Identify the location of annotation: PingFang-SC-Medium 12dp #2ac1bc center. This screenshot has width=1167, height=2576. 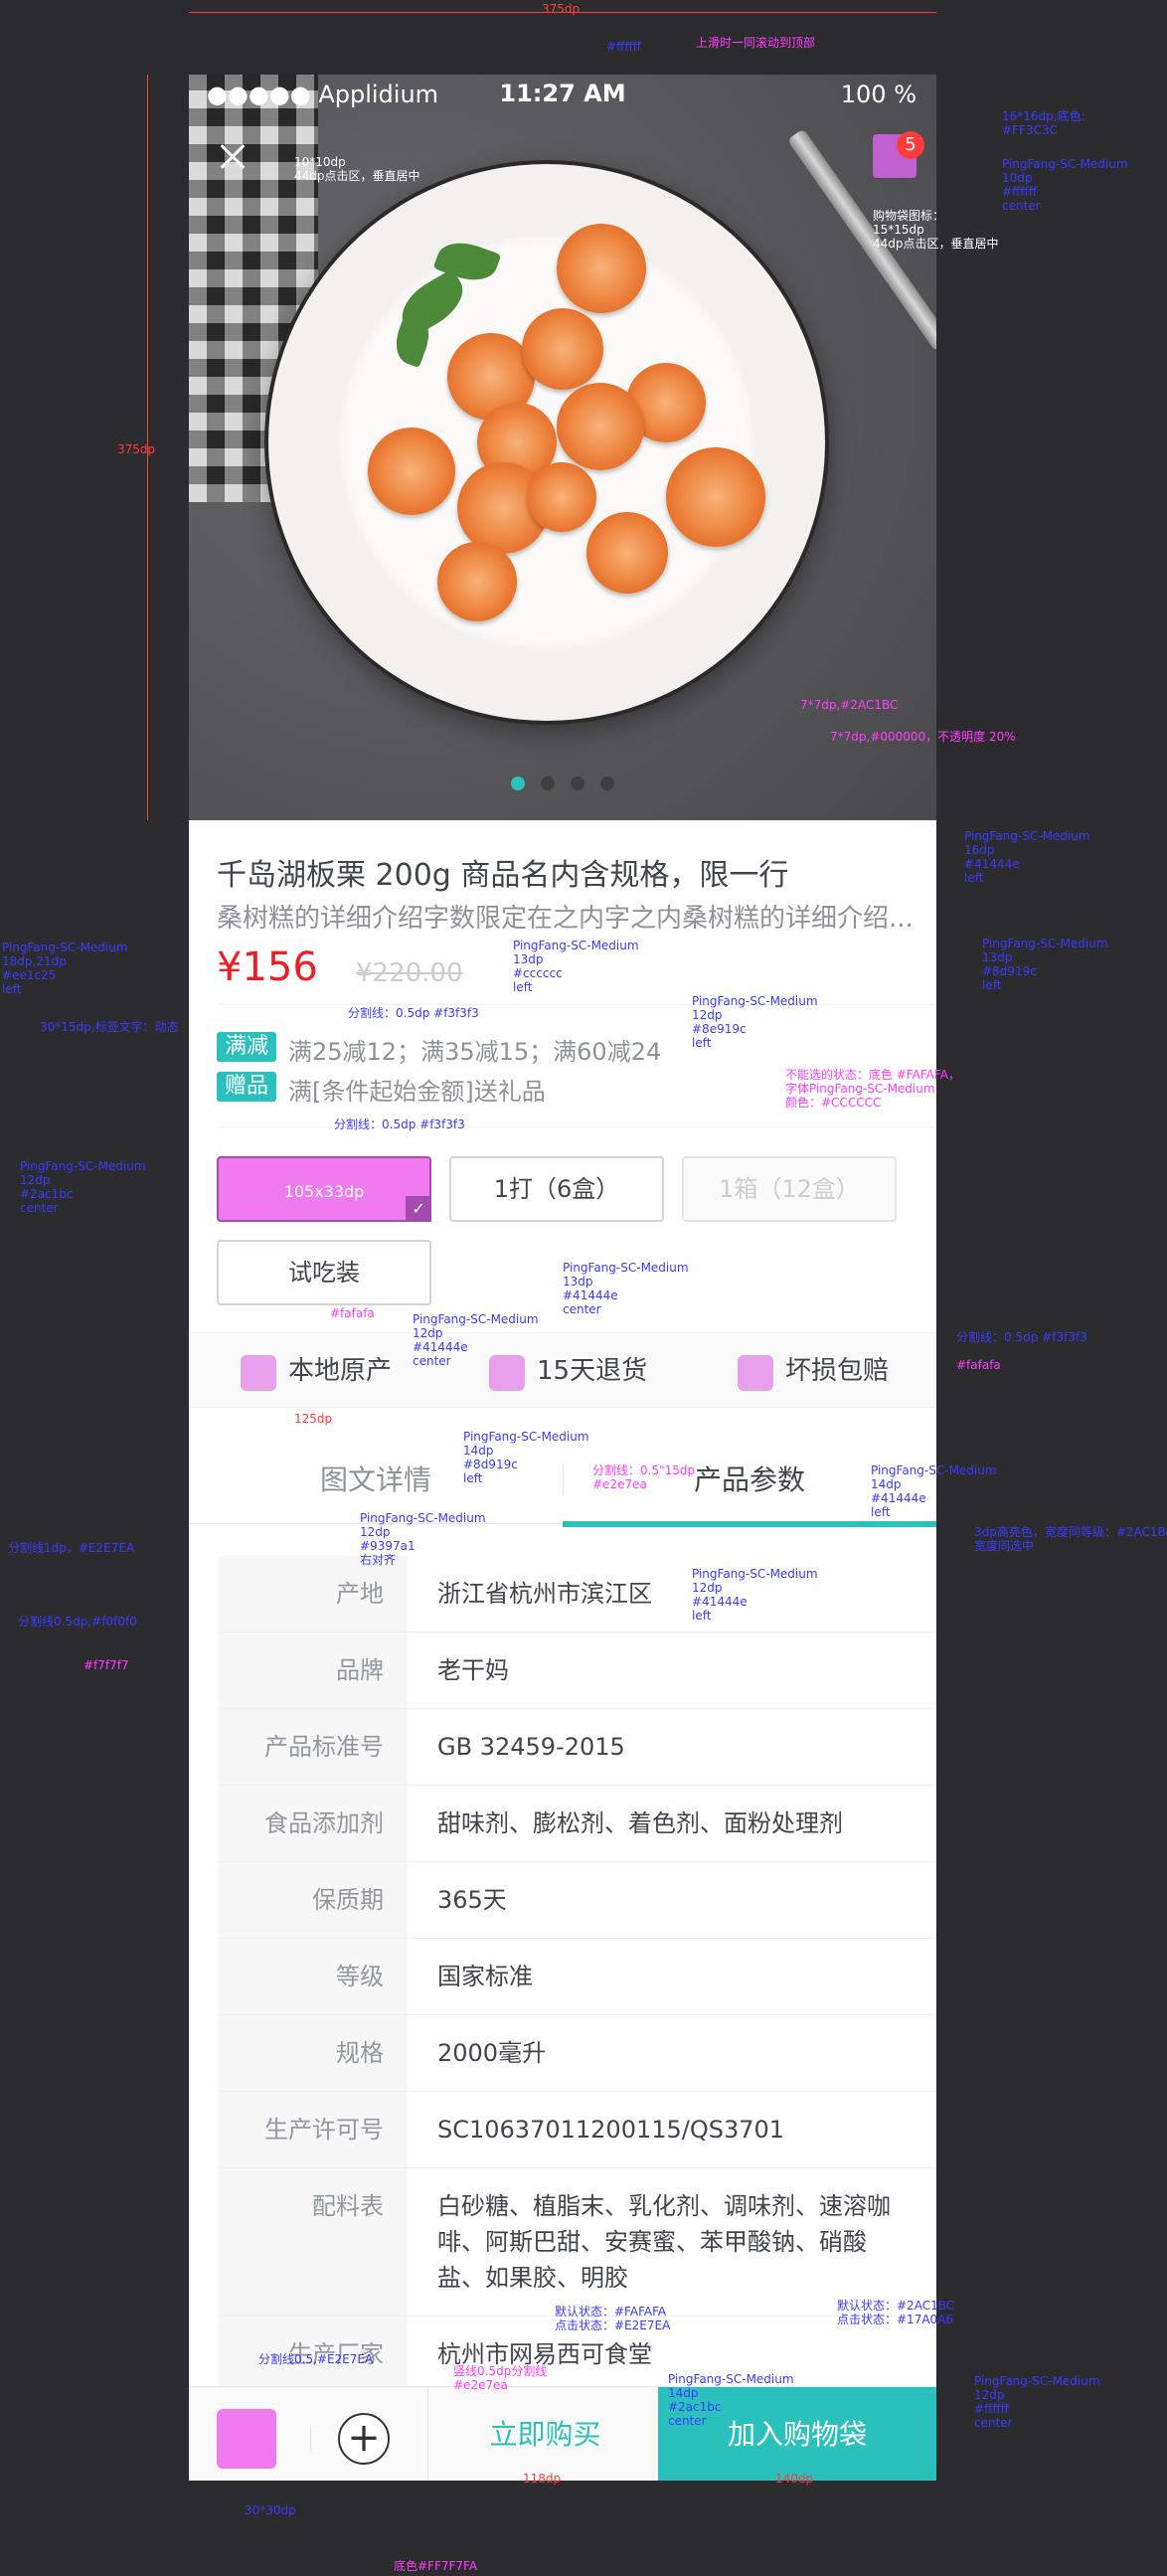
(83, 1187).